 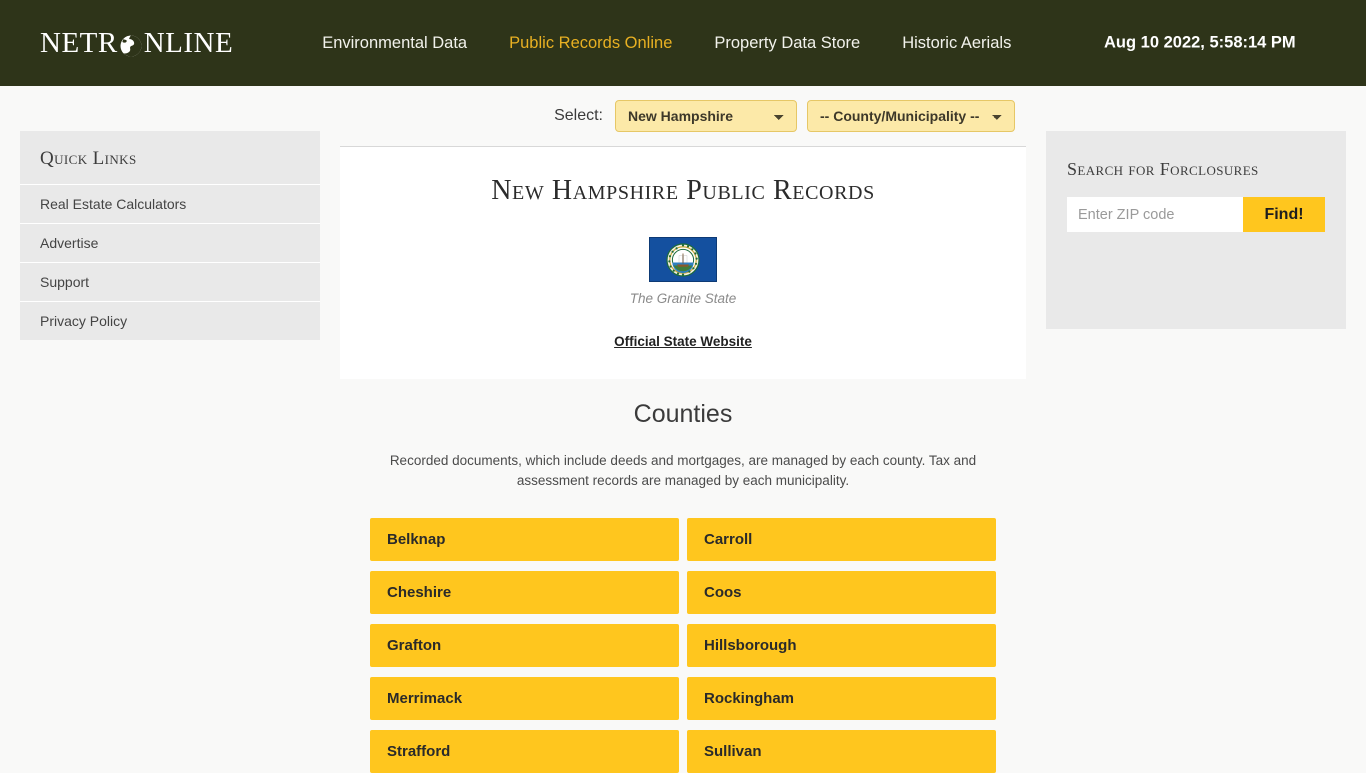 What do you see at coordinates (841, 646) in the screenshot?
I see `county-button-hillsborough: Hillsborough` at bounding box center [841, 646].